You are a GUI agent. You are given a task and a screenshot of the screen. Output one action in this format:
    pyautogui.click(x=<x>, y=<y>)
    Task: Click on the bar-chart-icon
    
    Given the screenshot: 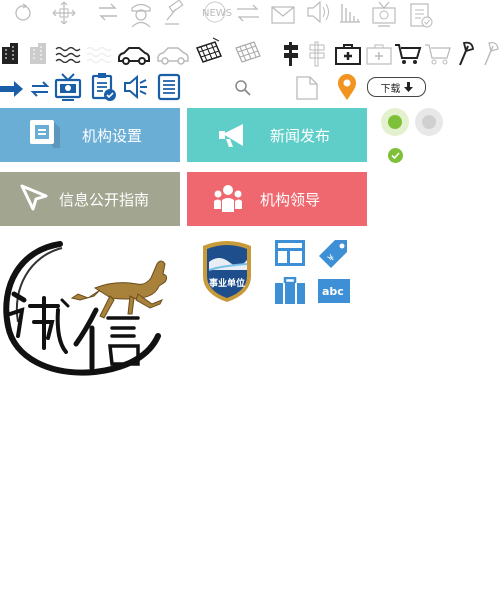 What is the action you would take?
    pyautogui.click(x=350, y=12)
    